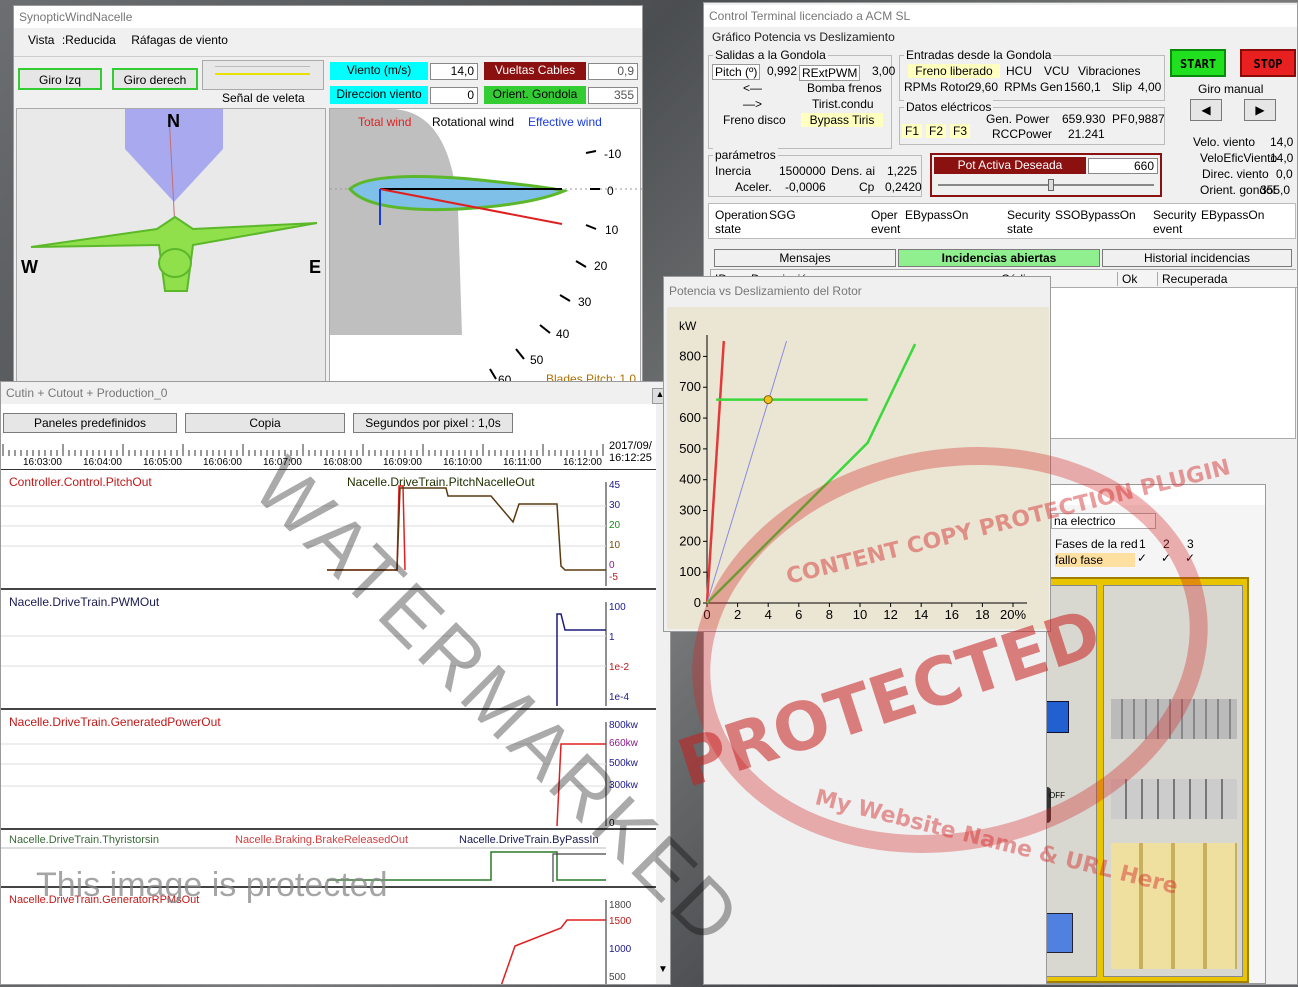  I want to click on power-unit-label: kW, so click(688, 326).